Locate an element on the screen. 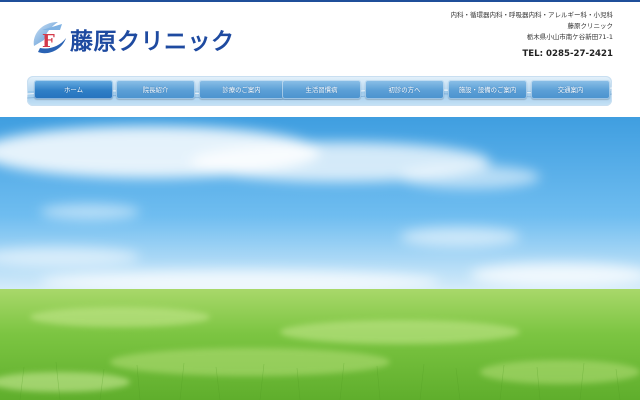  nav-item-medical-guide: 診療のご案内 is located at coordinates (241, 89).